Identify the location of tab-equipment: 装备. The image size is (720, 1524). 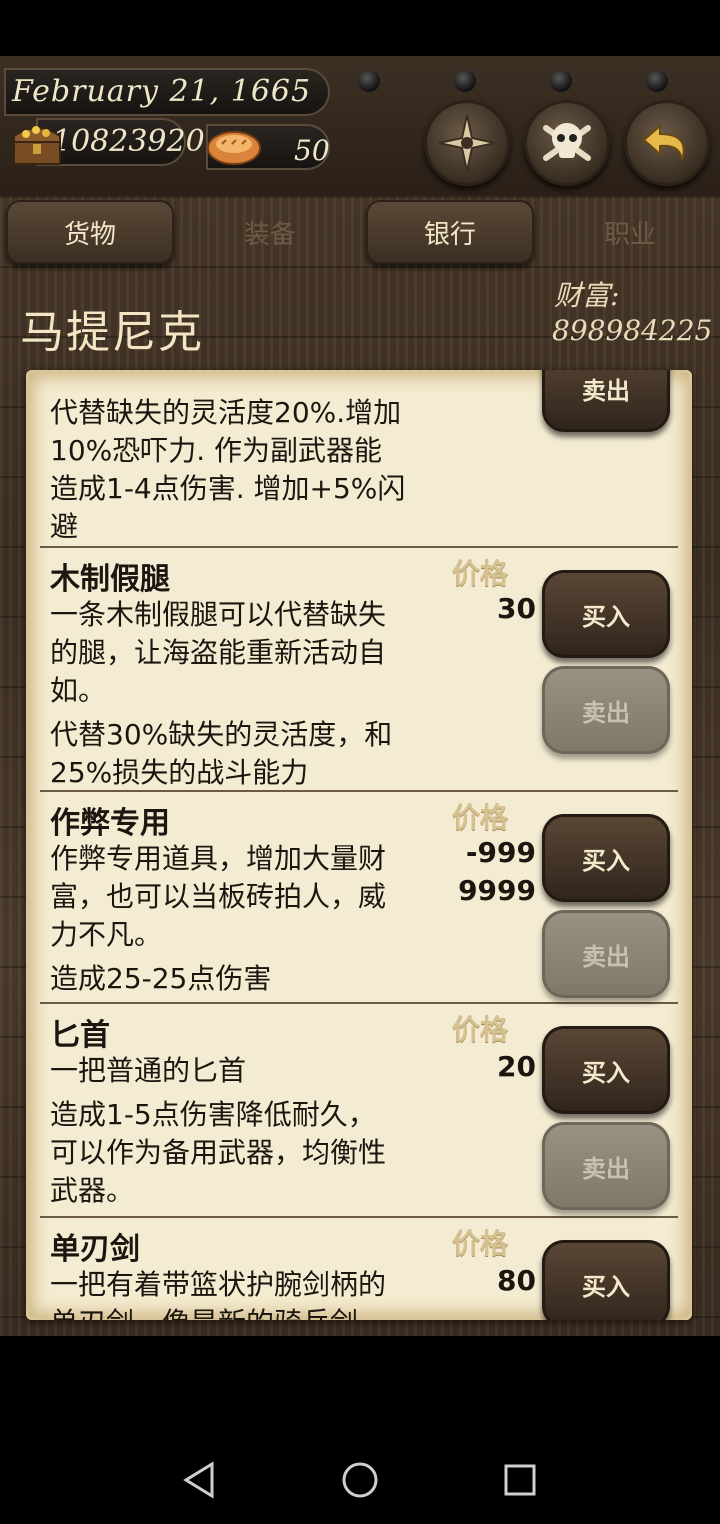
(270, 232).